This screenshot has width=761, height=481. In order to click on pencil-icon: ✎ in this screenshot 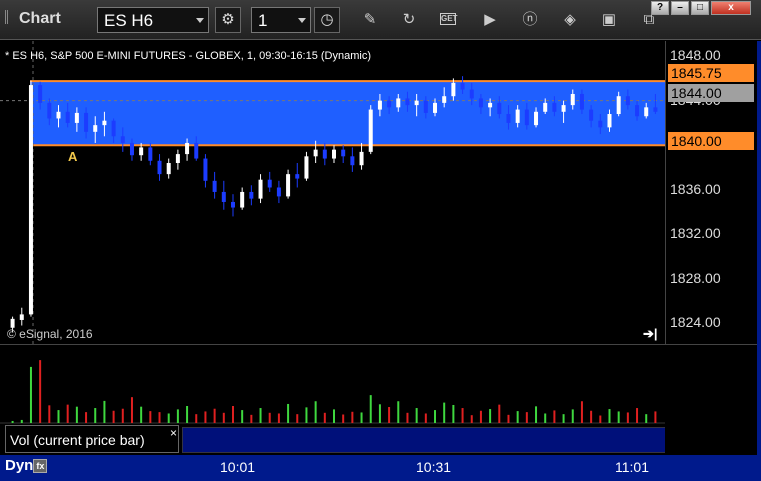, I will do `click(370, 20)`.